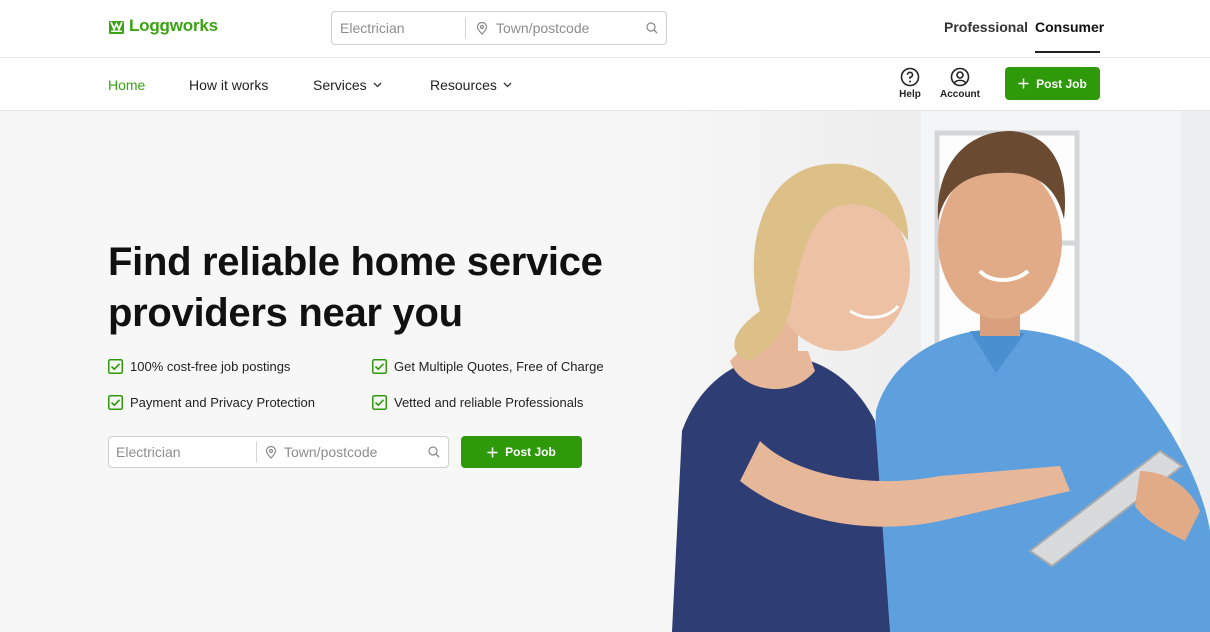 The width and height of the screenshot is (1210, 632). Describe the element at coordinates (489, 402) in the screenshot. I see `feature-text: Vetted and reliable Professionals` at that location.